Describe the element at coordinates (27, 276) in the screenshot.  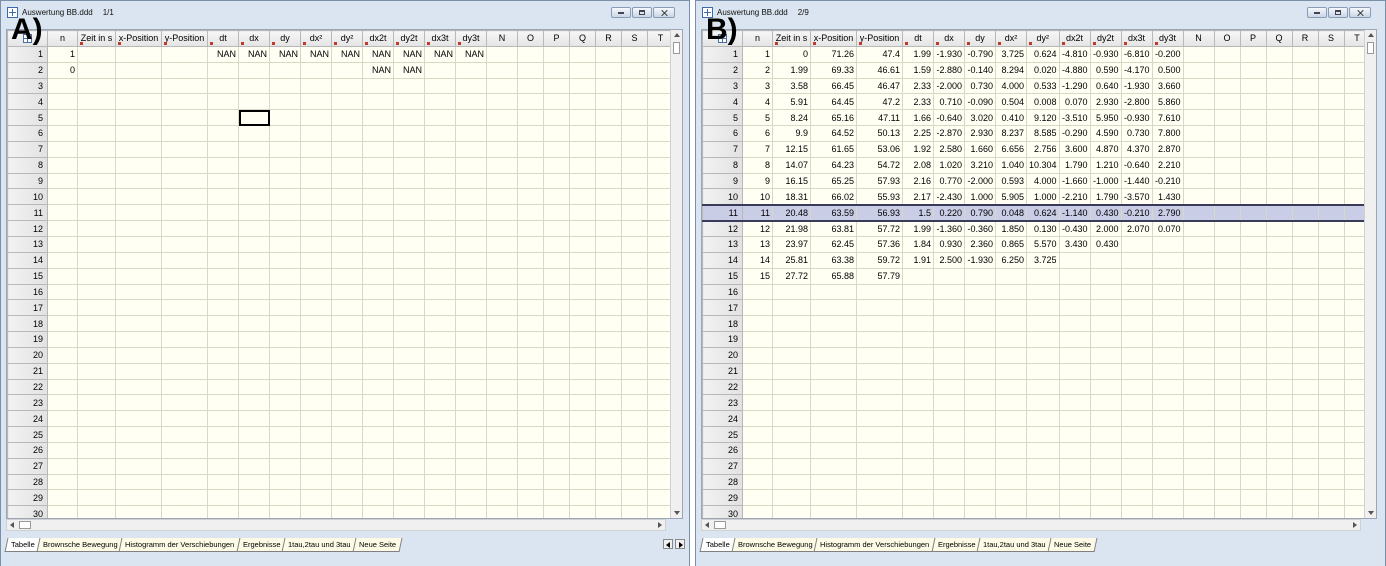
I see `row-header: 15` at that location.